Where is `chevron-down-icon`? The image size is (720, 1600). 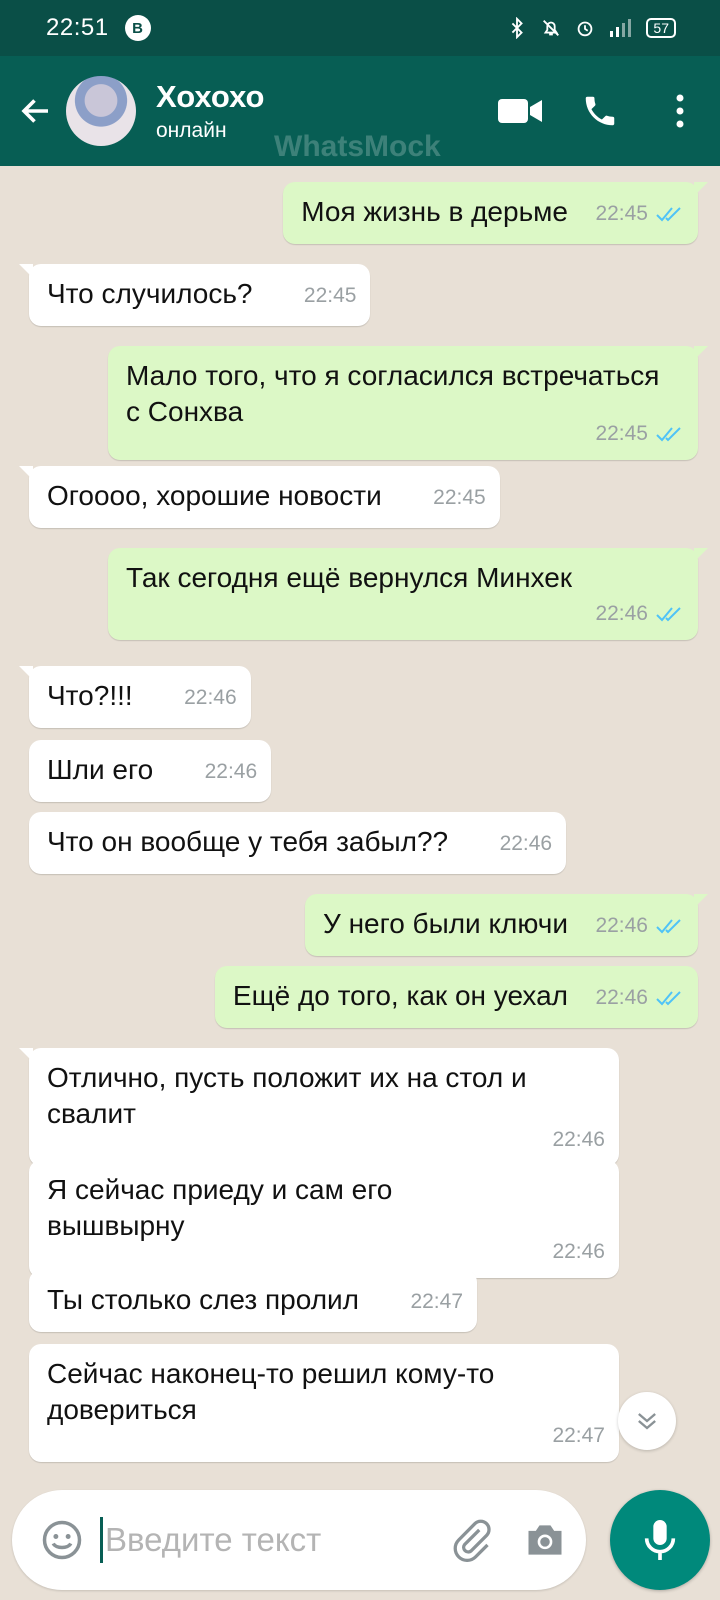
chevron-down-icon is located at coordinates (647, 1421).